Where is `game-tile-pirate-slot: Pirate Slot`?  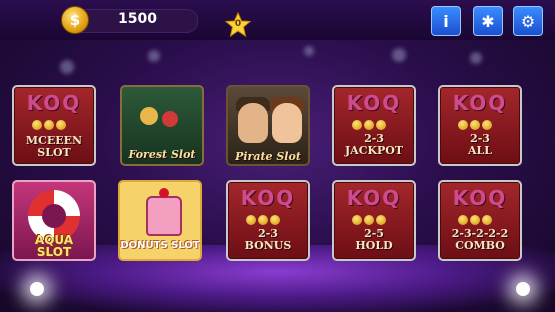 game-tile-pirate-slot: Pirate Slot is located at coordinates (268, 125).